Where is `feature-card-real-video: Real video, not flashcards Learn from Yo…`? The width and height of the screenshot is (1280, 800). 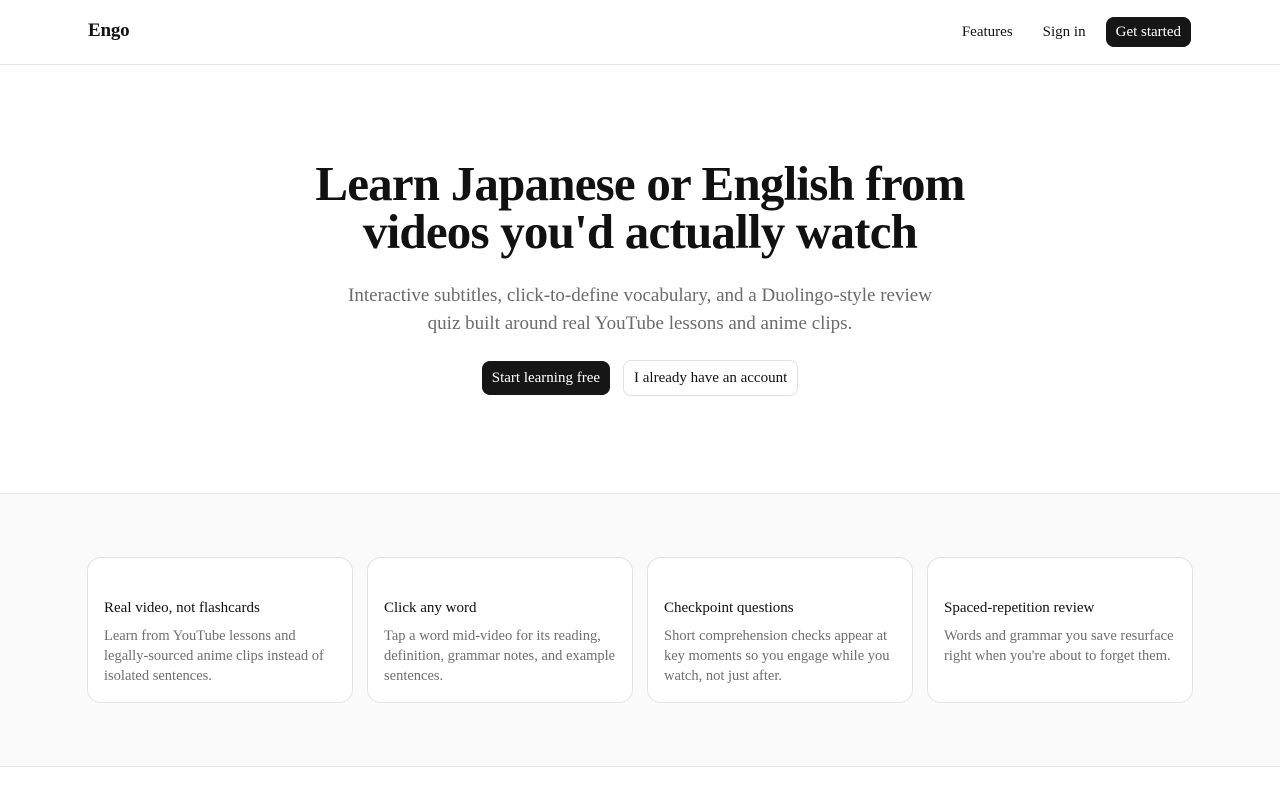
feature-card-real-video: Real video, not flashcards Learn from Yo… is located at coordinates (220, 630).